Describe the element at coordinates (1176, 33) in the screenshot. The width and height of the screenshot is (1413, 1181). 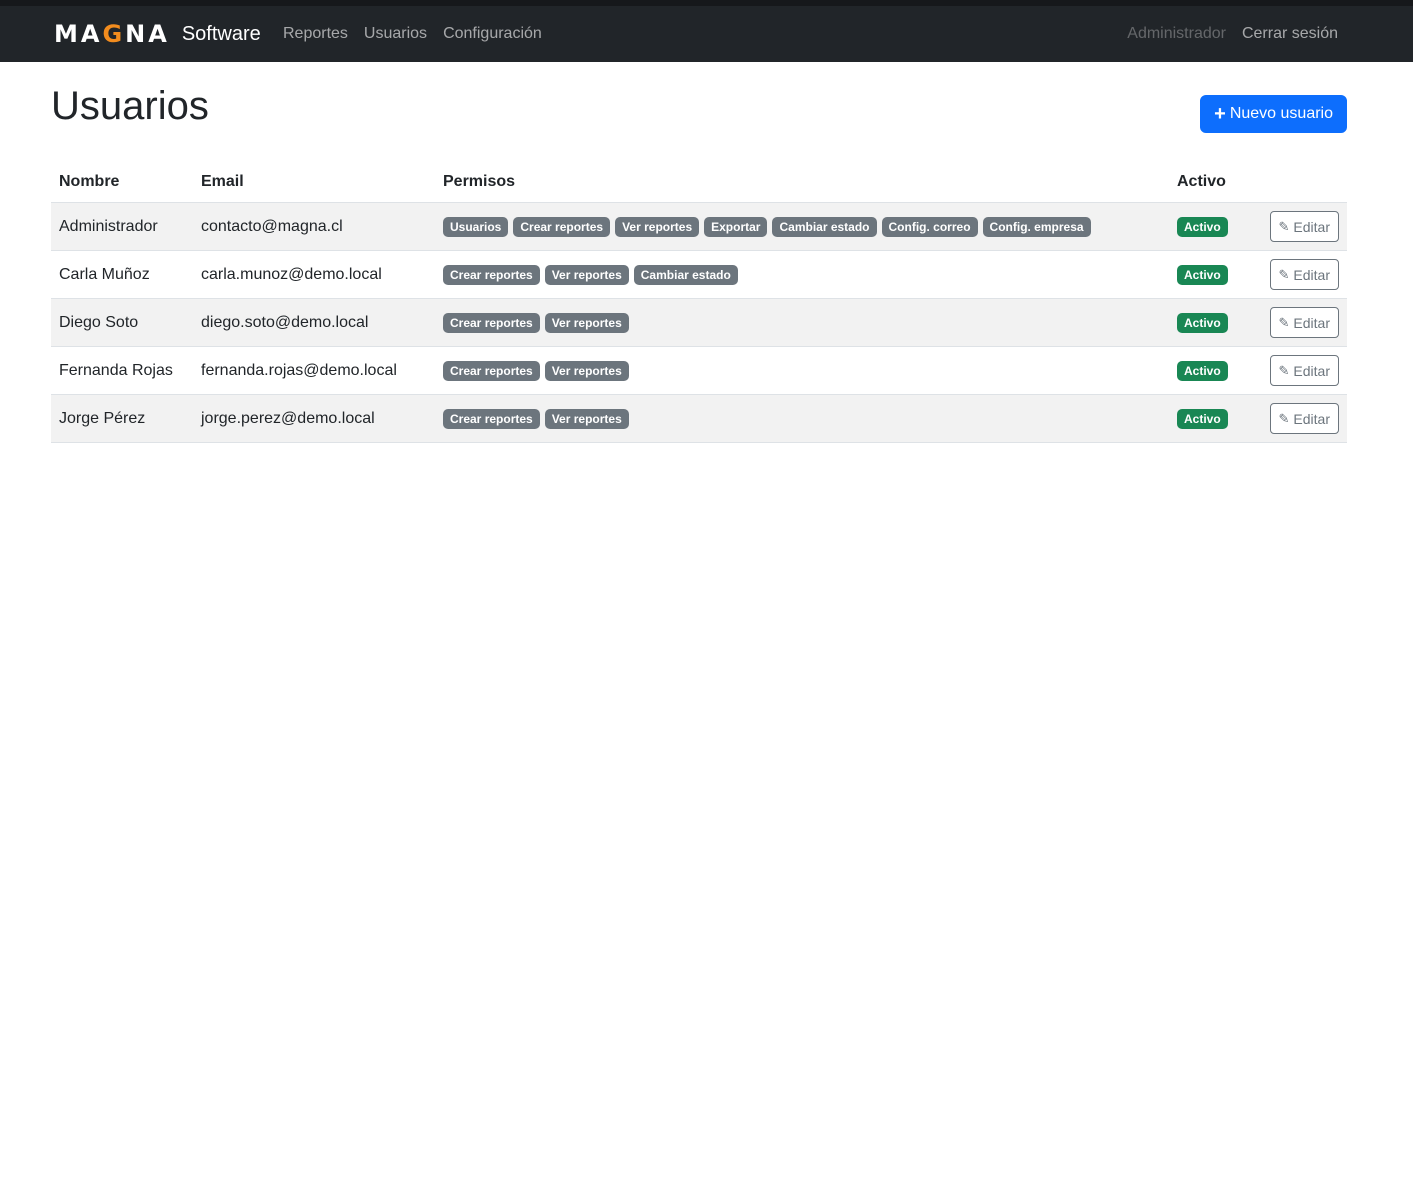
I see `current-user: Administrador` at that location.